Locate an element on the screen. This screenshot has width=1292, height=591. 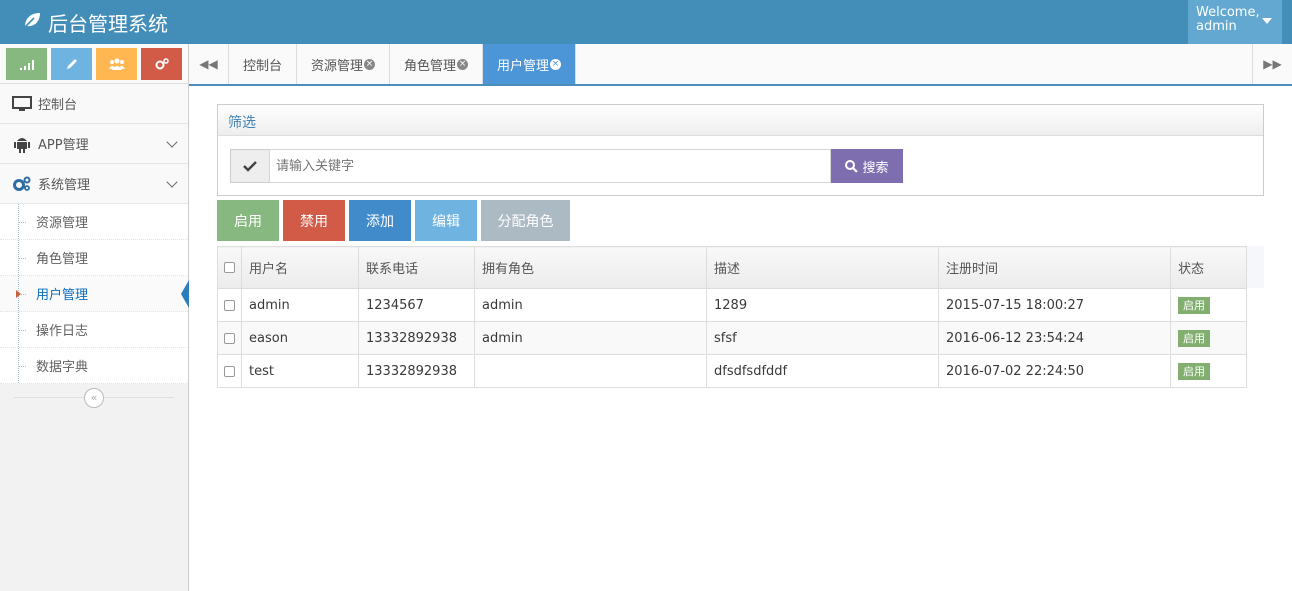
table-header-row: 用户名 联系电话 拥有角色 描述 注册时间 状态 is located at coordinates (732, 267).